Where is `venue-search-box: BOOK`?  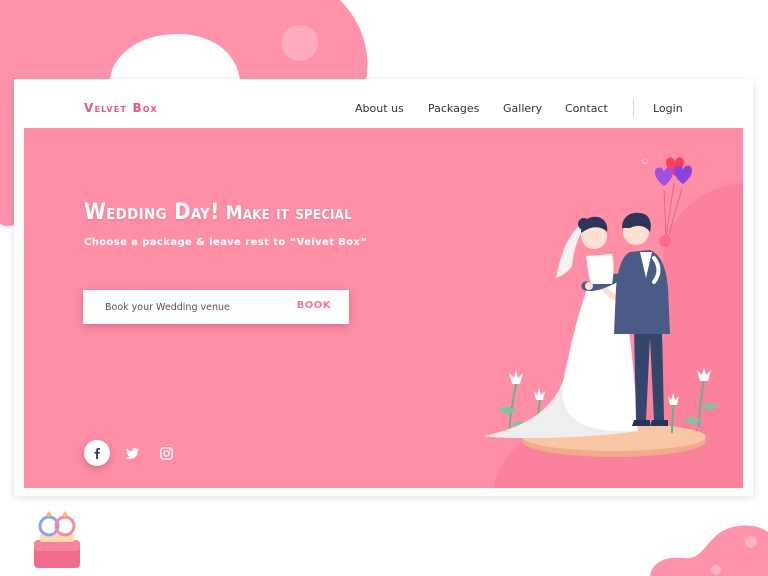 venue-search-box: BOOK is located at coordinates (216, 307).